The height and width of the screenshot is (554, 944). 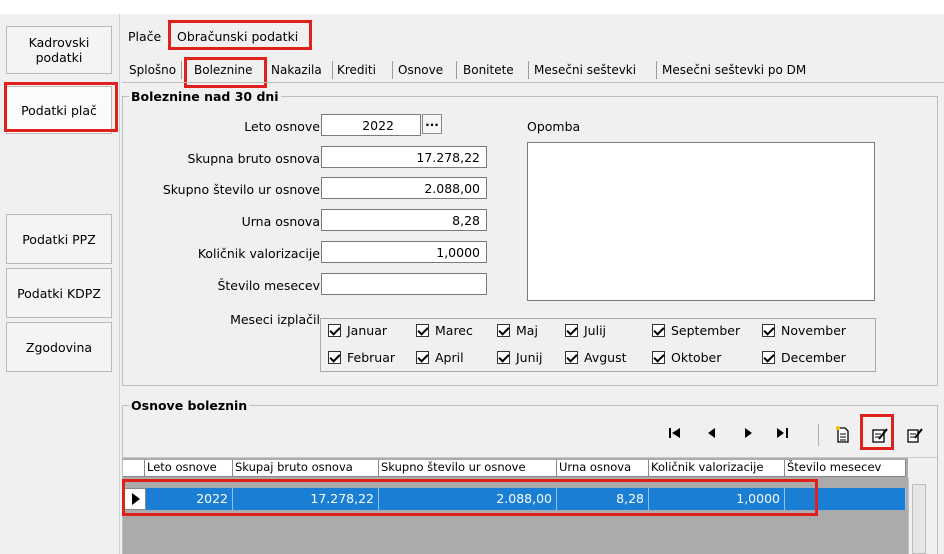 I want to click on label-meseci-izplacil: Meseci izplačil, so click(x=275, y=319).